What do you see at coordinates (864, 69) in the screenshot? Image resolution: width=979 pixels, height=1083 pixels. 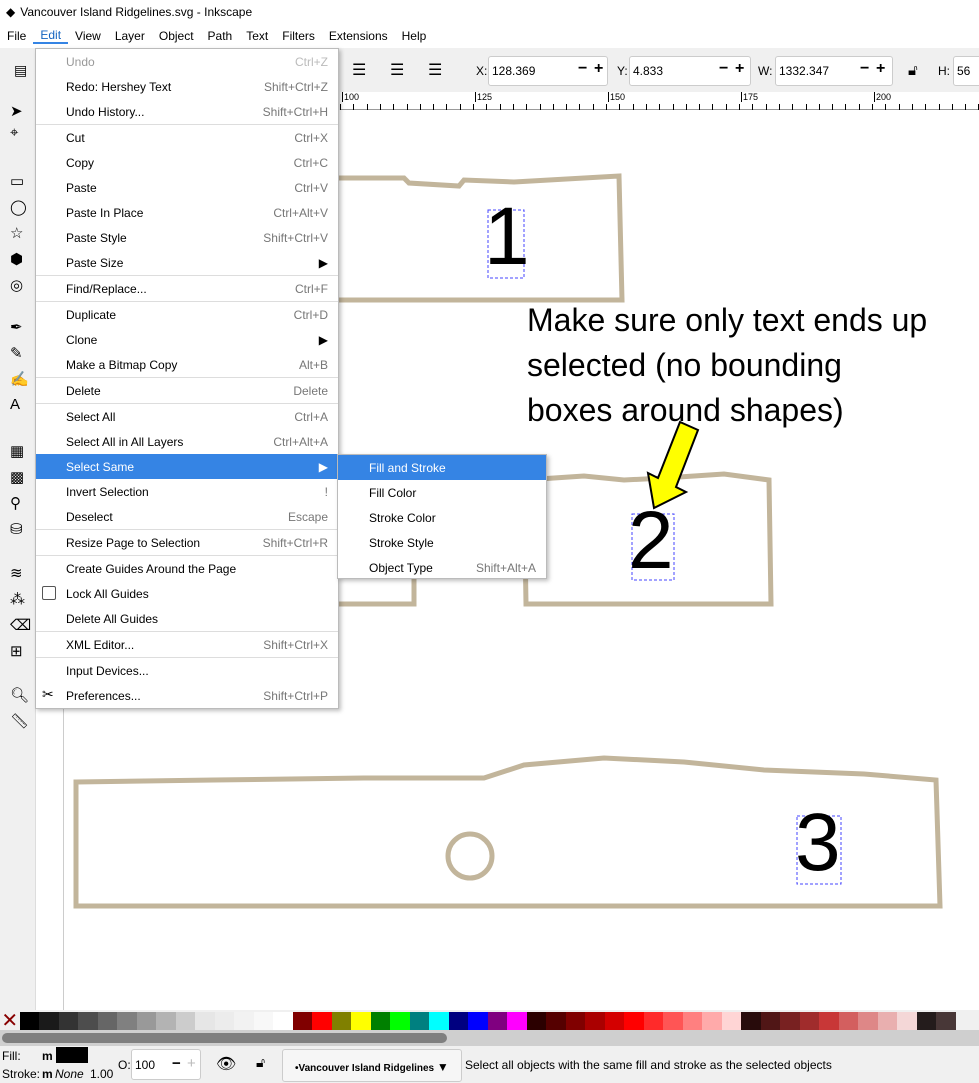 I see `w-decrement: −` at bounding box center [864, 69].